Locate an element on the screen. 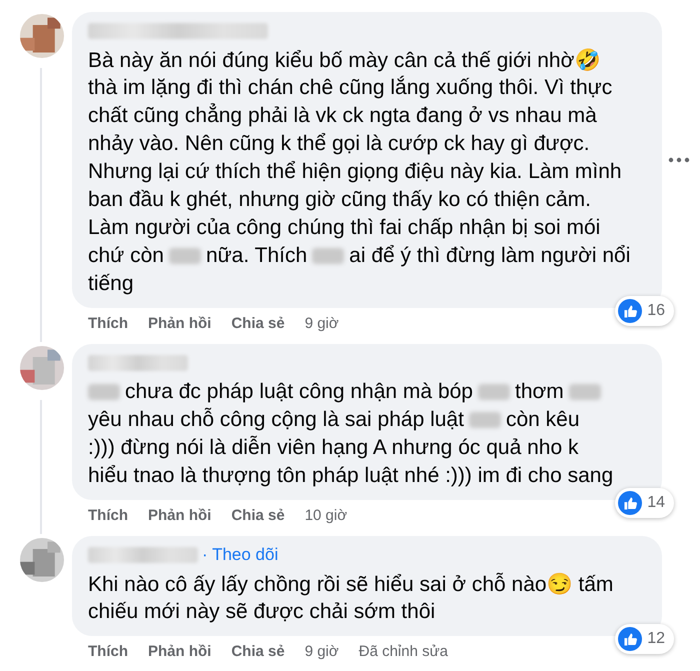 The width and height of the screenshot is (700, 671). comment-text: nữa. Thích is located at coordinates (257, 256).